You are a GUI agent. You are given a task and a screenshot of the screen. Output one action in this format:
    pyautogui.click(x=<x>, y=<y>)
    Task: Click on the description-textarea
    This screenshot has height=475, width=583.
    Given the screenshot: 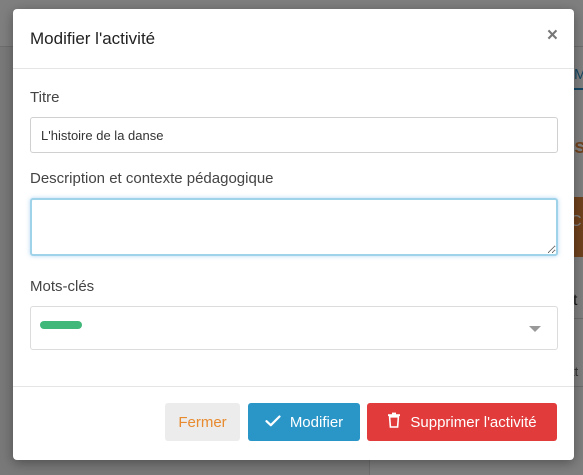 What is the action you would take?
    pyautogui.click(x=294, y=227)
    